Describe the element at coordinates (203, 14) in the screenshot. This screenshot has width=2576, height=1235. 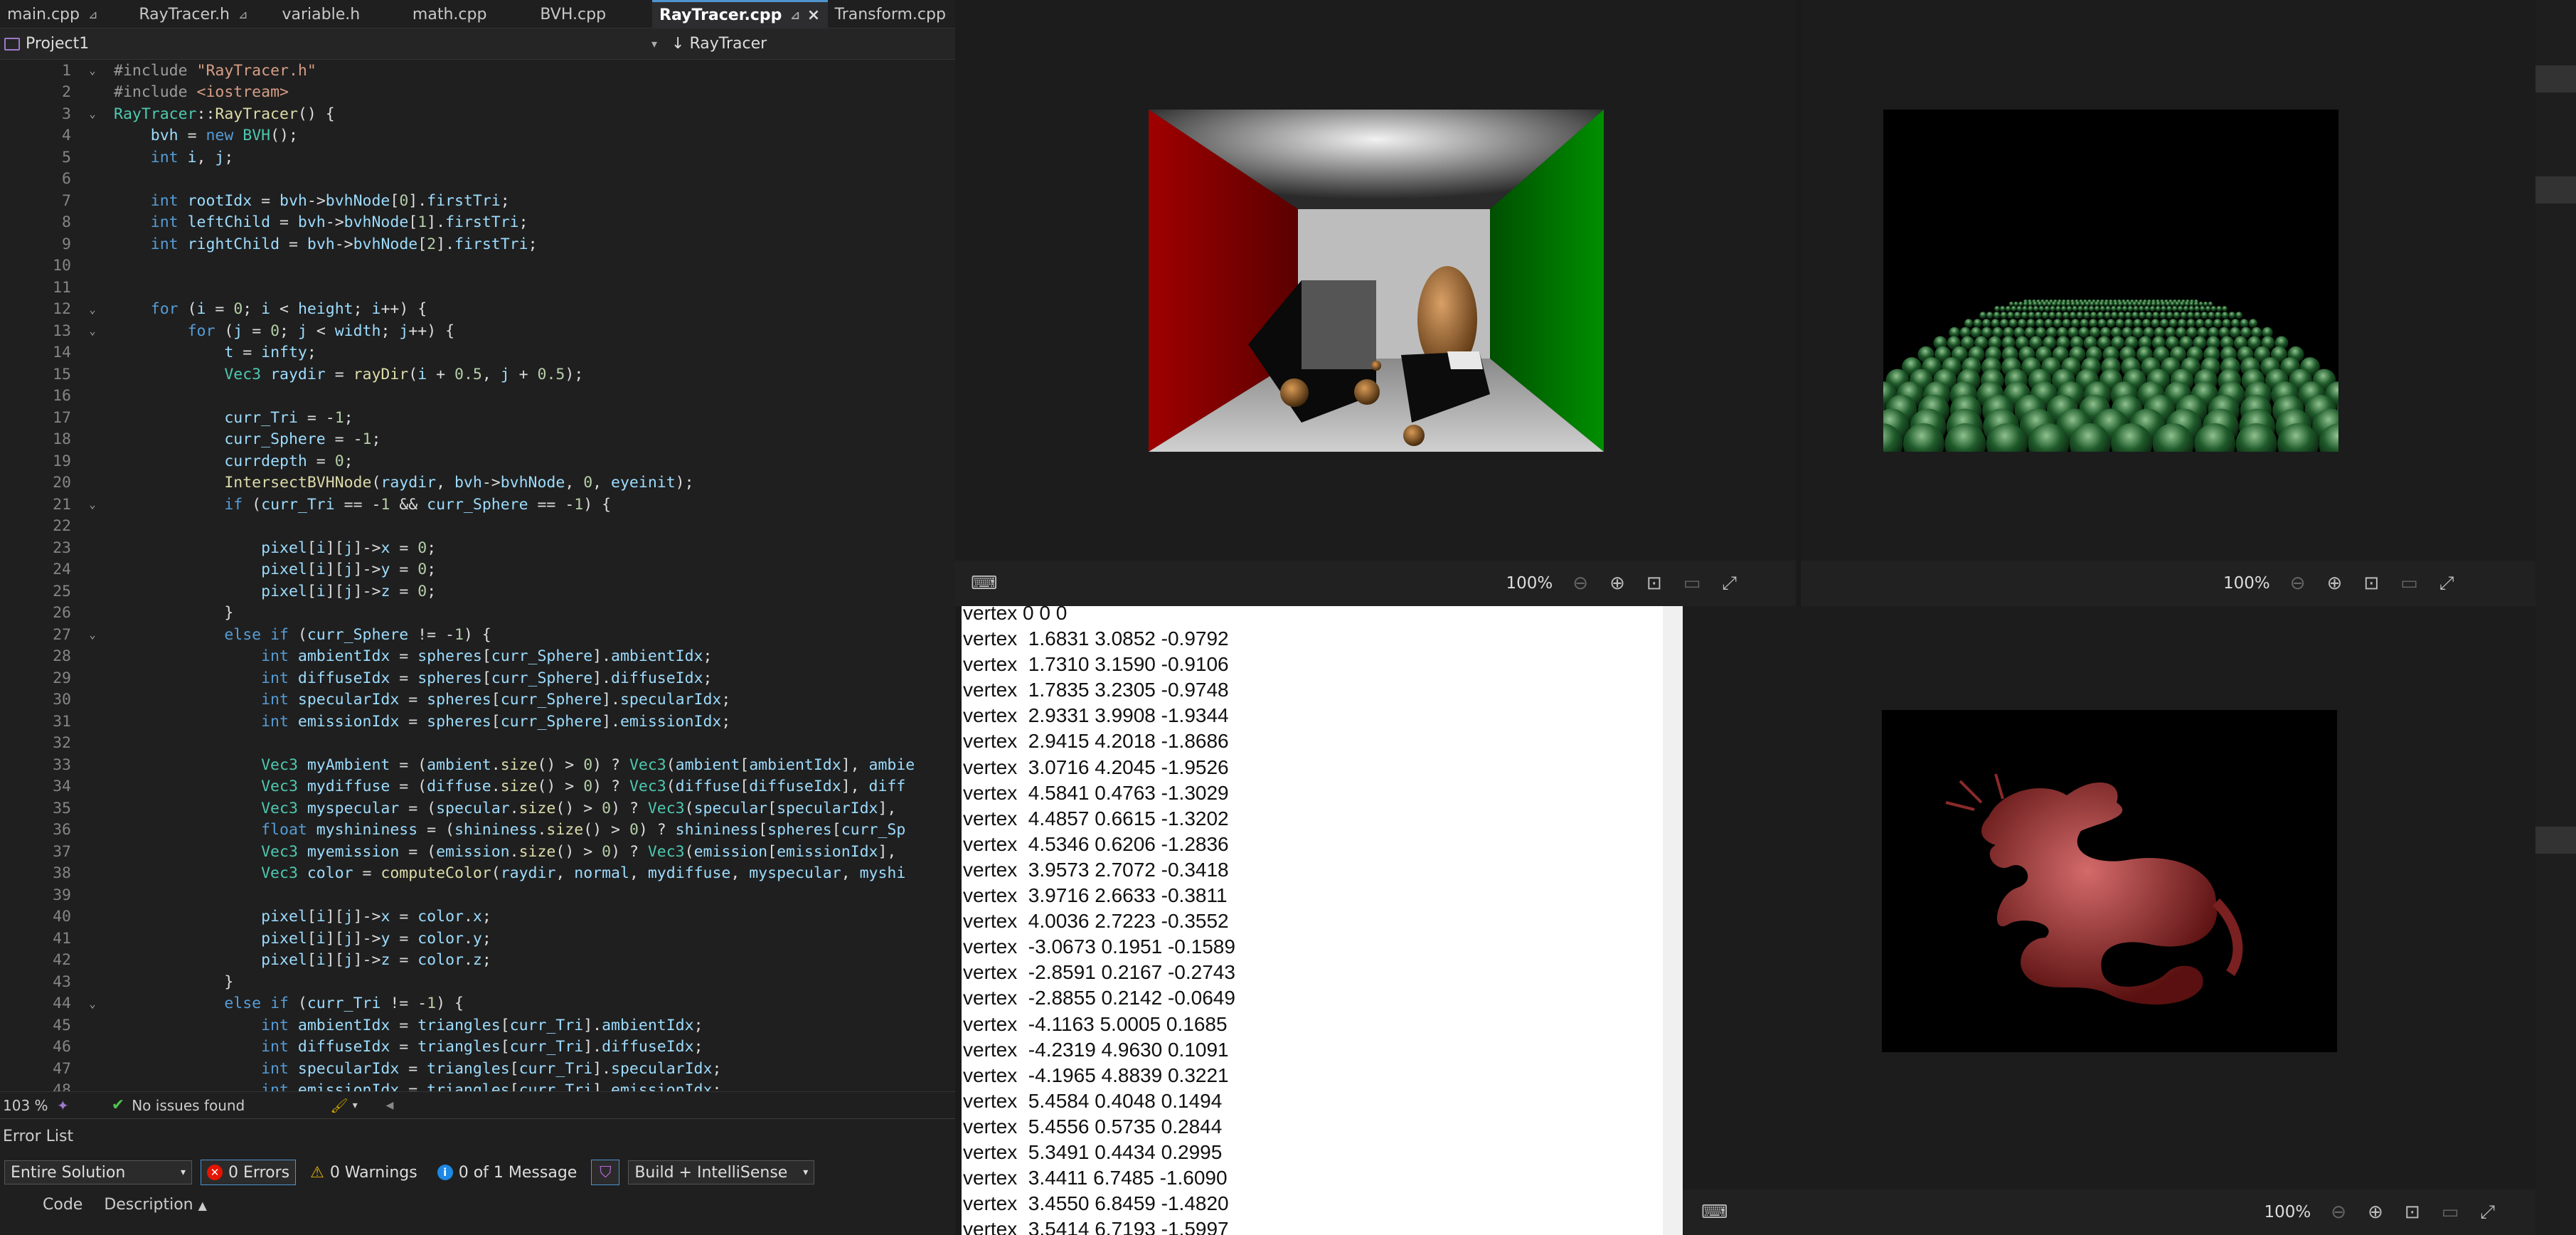
I see `tab-raytracer-h: RayTracer.h ⊿` at that location.